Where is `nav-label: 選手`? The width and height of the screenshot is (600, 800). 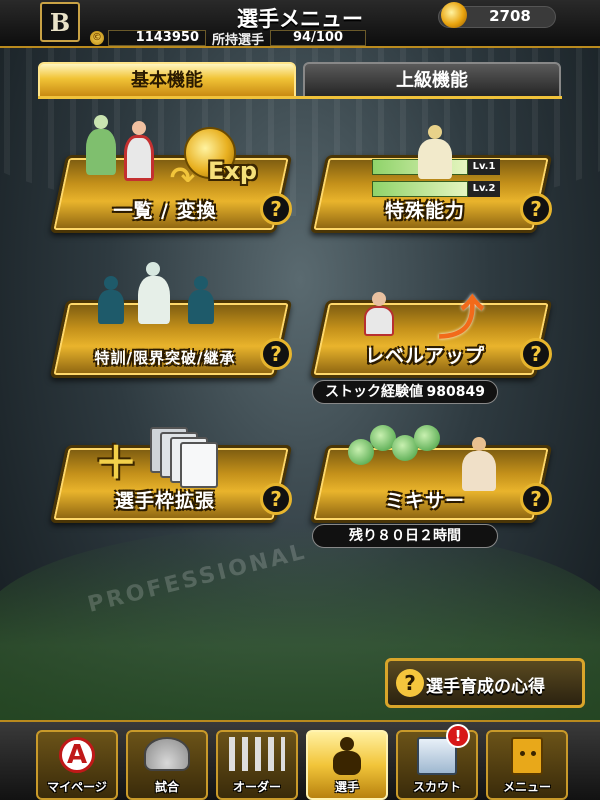 nav-label: 選手 is located at coordinates (346, 787).